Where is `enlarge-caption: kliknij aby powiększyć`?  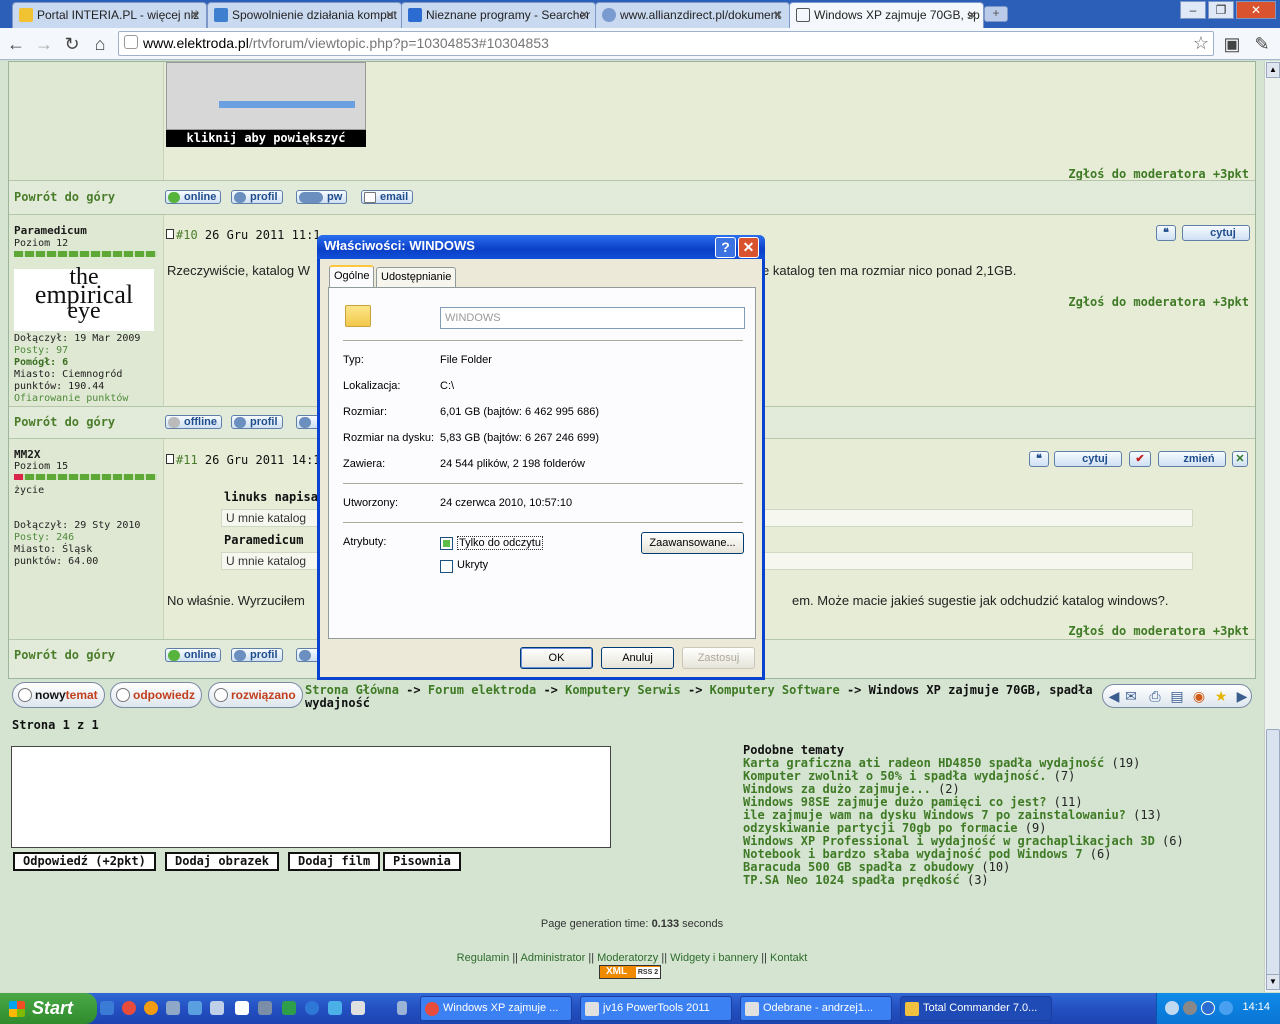
enlarge-caption: kliknij aby powiększyć is located at coordinates (266, 138).